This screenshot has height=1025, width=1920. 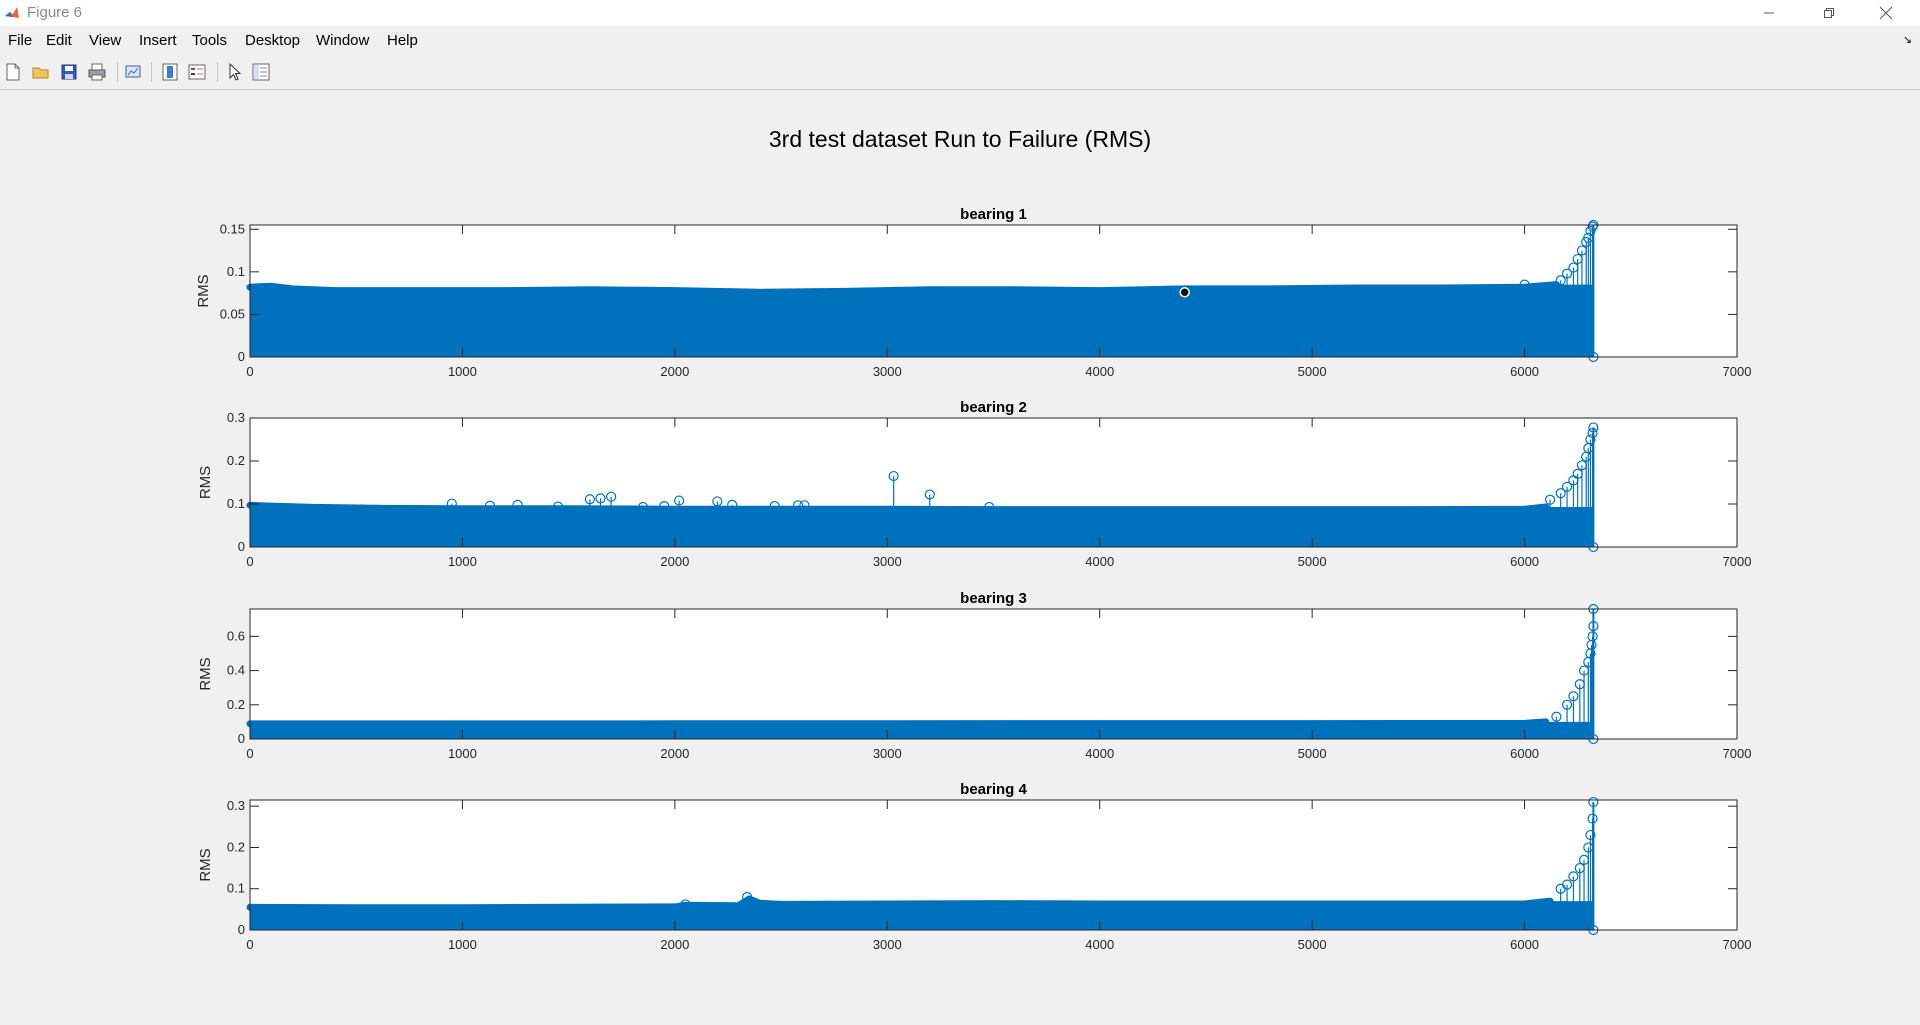 I want to click on subplot-title: bearing 3, so click(x=993, y=598).